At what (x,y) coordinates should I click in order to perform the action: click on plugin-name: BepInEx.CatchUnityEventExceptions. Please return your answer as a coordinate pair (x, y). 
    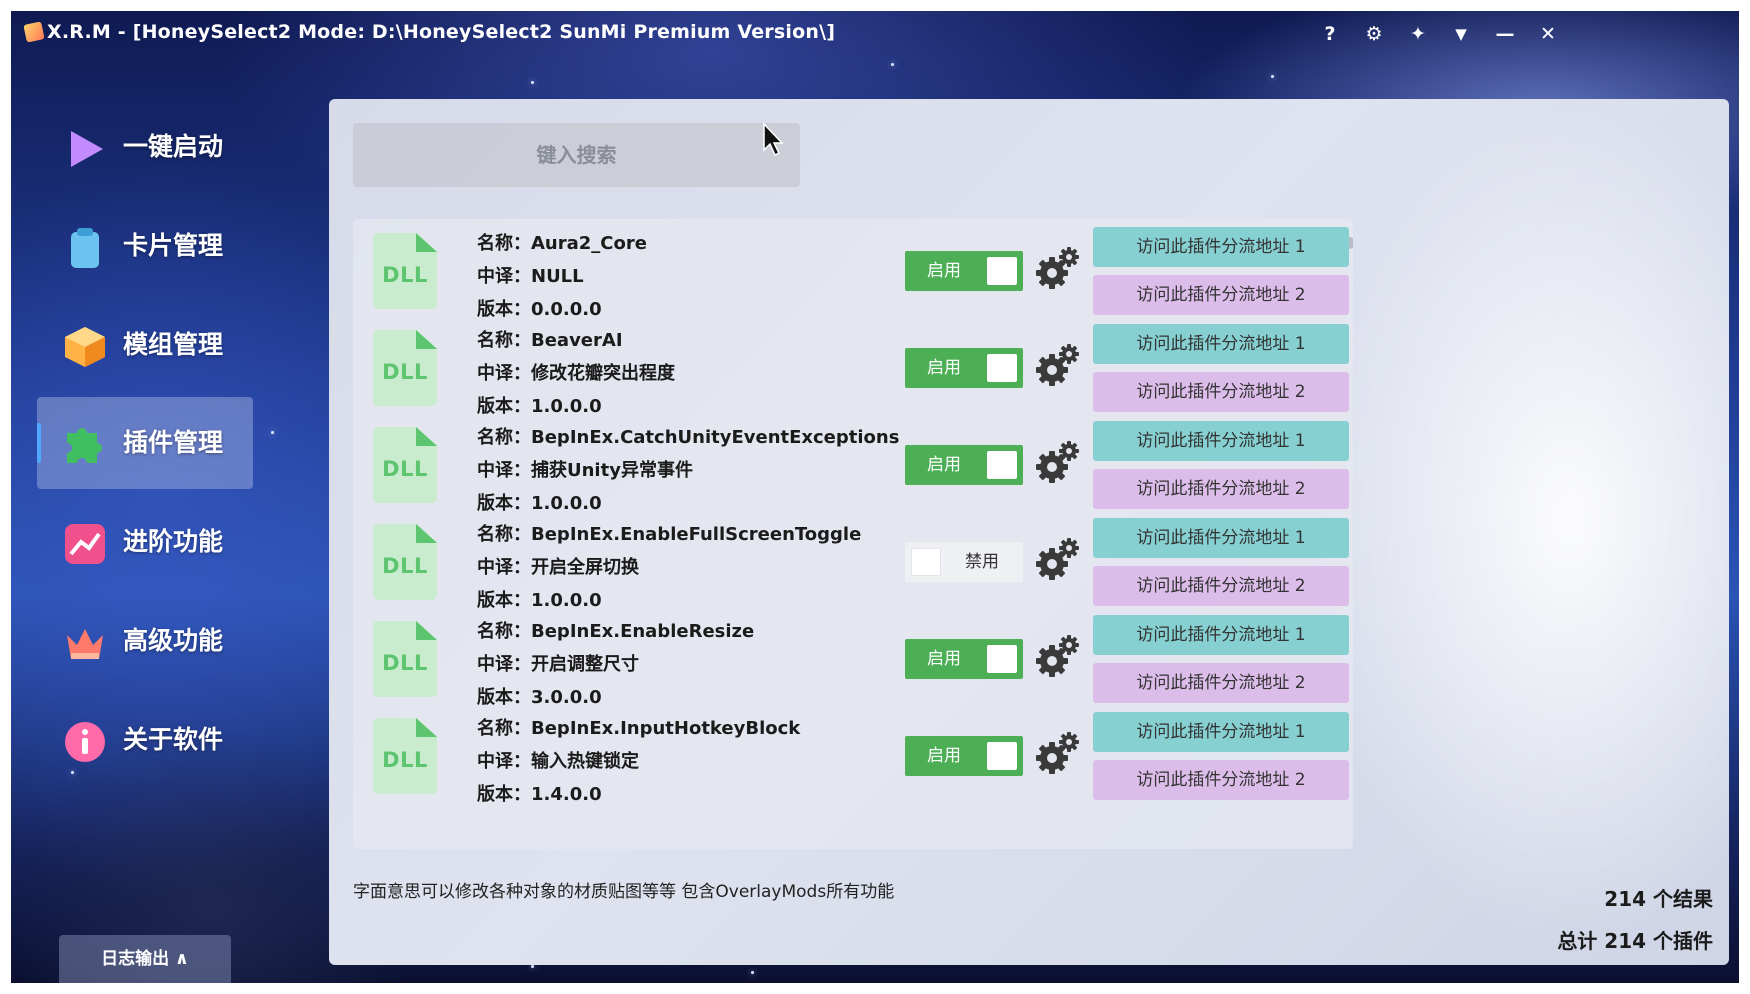
    Looking at the image, I should click on (715, 437).